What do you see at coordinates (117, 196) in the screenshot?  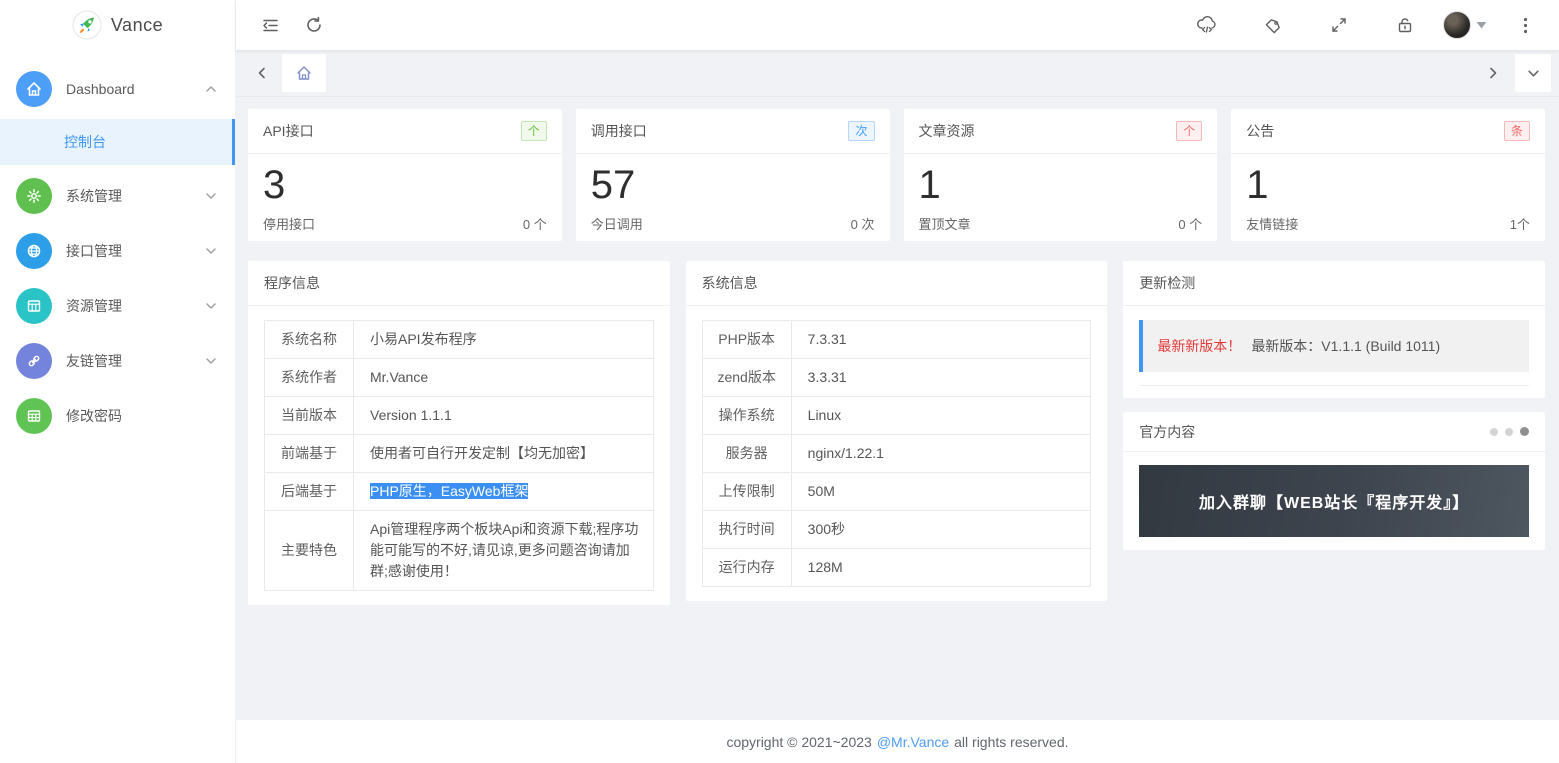 I see `sidebar-item-system-management: 系统管理` at bounding box center [117, 196].